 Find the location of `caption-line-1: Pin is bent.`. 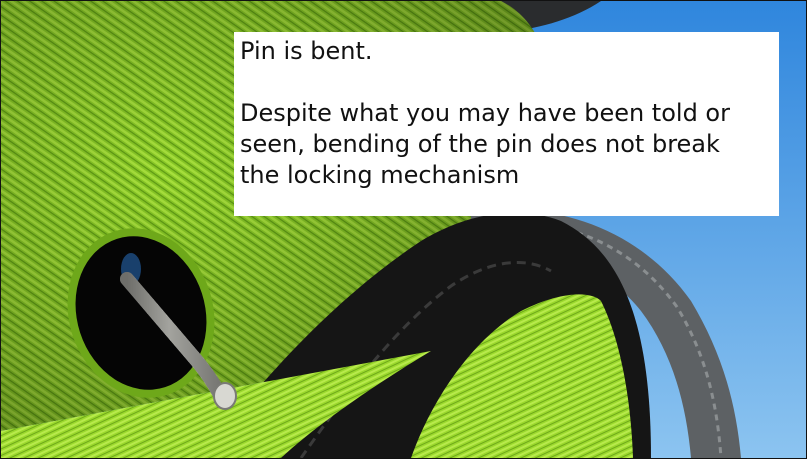

caption-line-1: Pin is bent. is located at coordinates (306, 51).